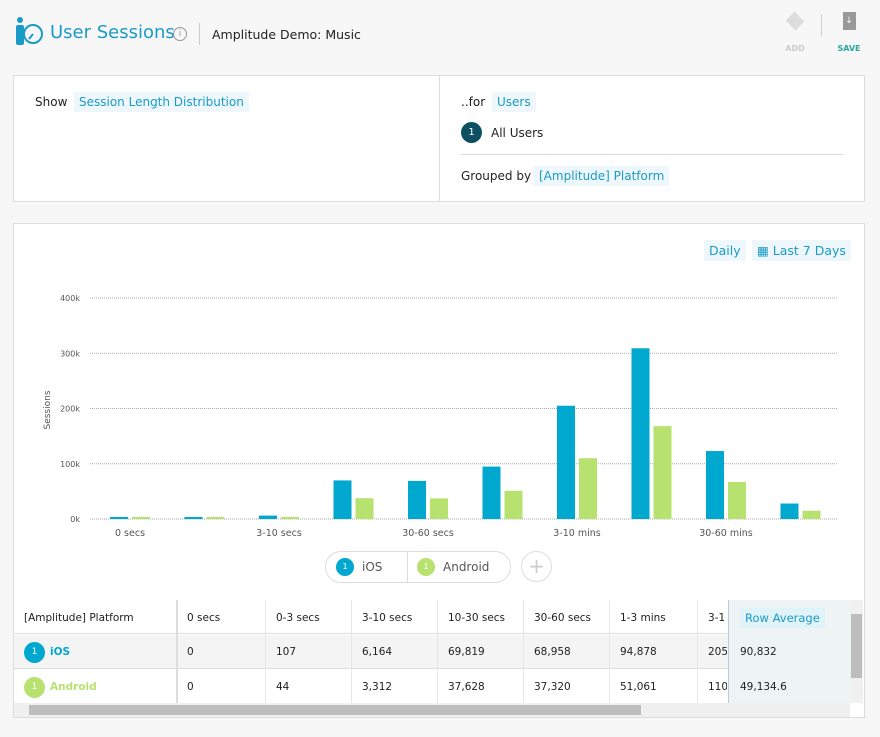 The width and height of the screenshot is (880, 737). Describe the element at coordinates (283, 687) in the screenshot. I see `table-cell: 44` at that location.